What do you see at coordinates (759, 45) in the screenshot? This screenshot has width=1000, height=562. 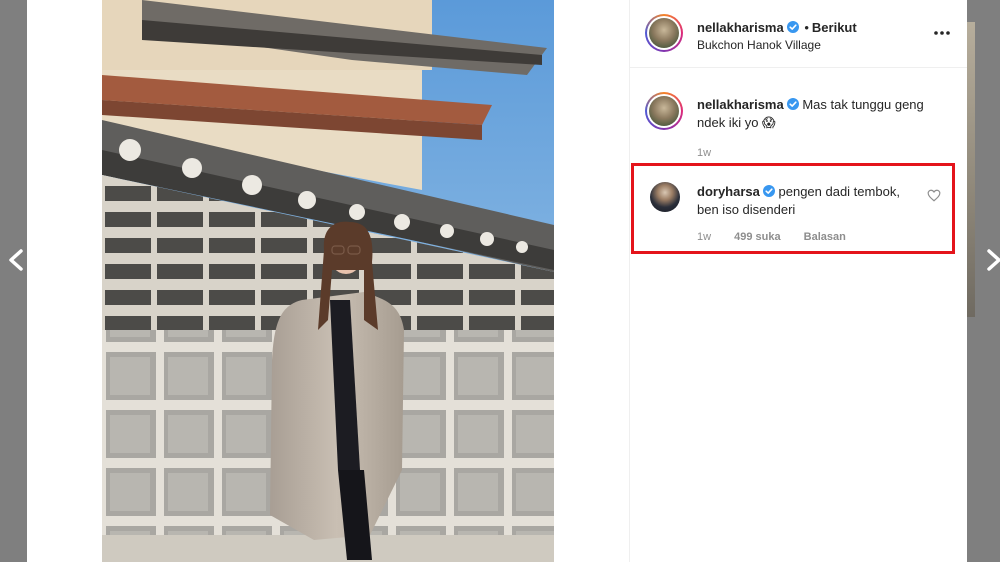 I see `post-location: Bukchon Hanok Village` at bounding box center [759, 45].